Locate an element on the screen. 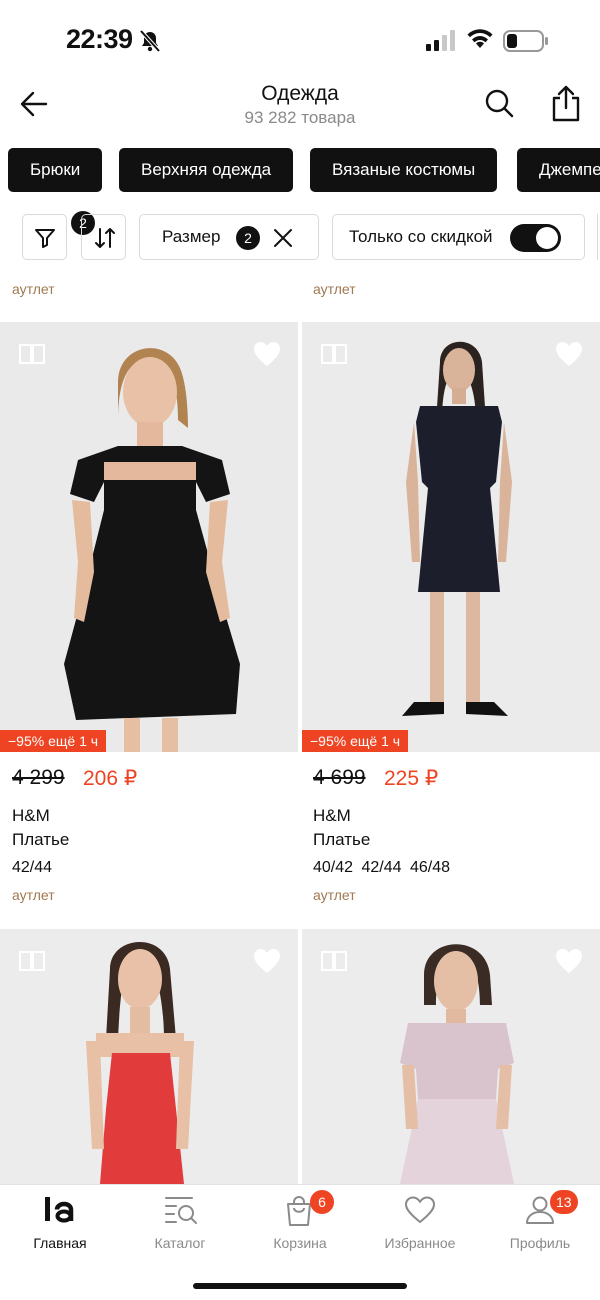  category-chip: Джемпе is located at coordinates (558, 170).